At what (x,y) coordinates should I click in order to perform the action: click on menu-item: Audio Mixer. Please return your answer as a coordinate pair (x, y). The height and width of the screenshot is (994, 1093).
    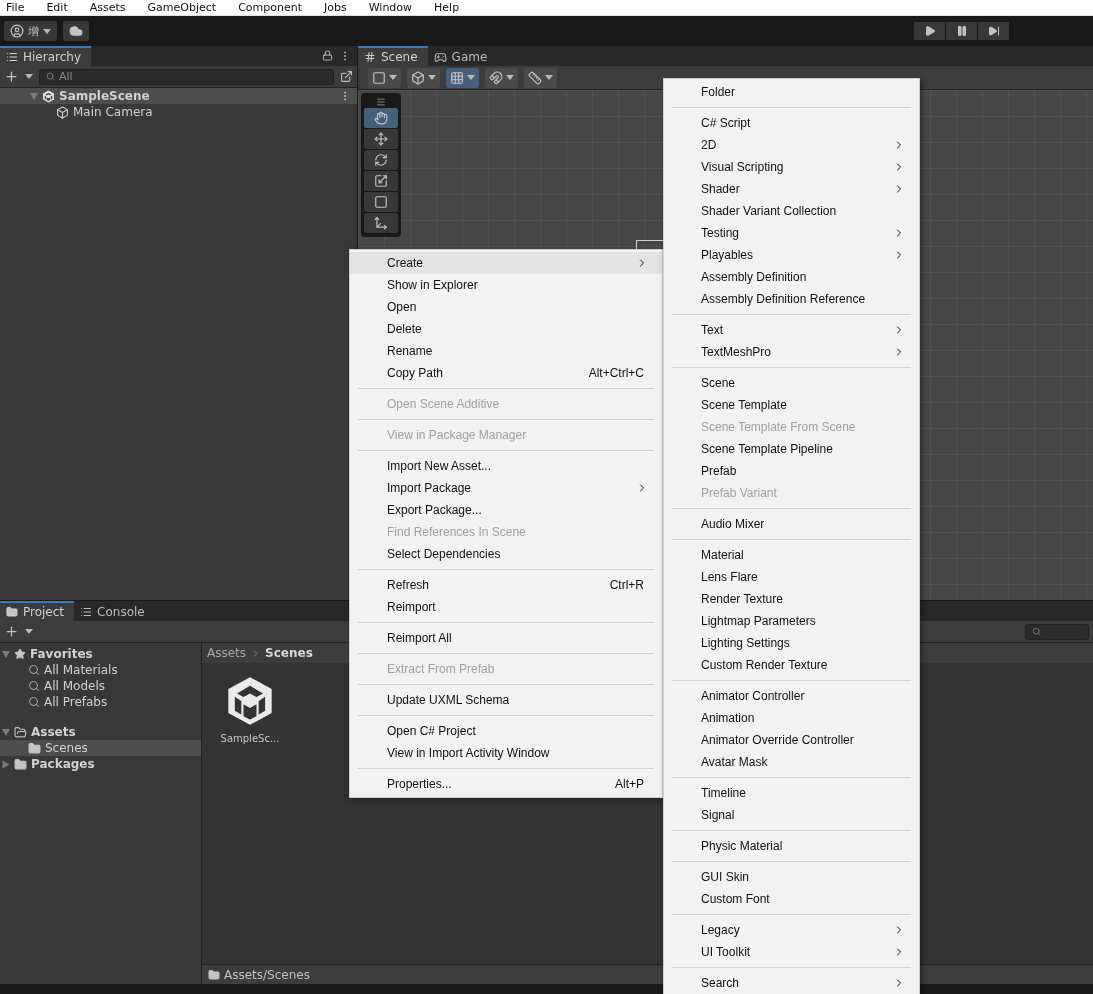
    Looking at the image, I should click on (791, 524).